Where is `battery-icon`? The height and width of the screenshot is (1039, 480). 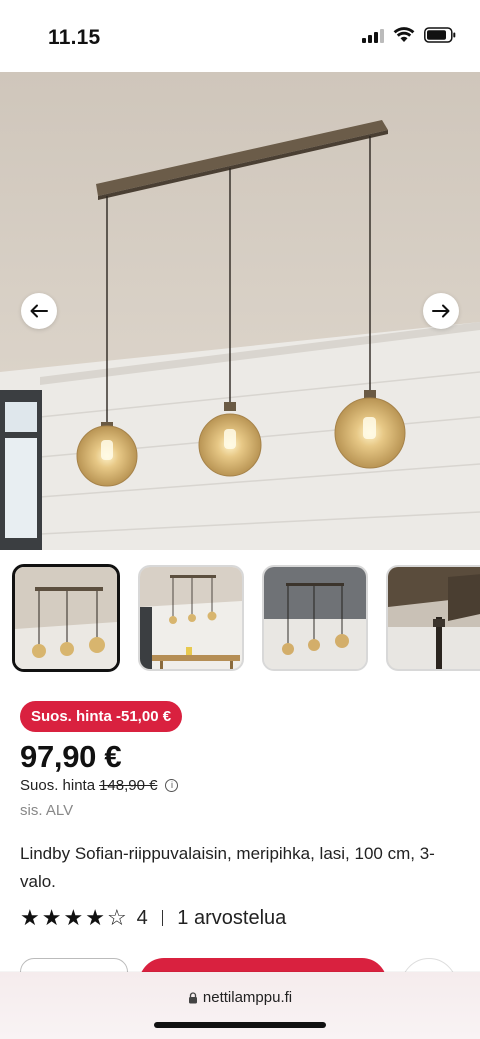
battery-icon is located at coordinates (440, 35).